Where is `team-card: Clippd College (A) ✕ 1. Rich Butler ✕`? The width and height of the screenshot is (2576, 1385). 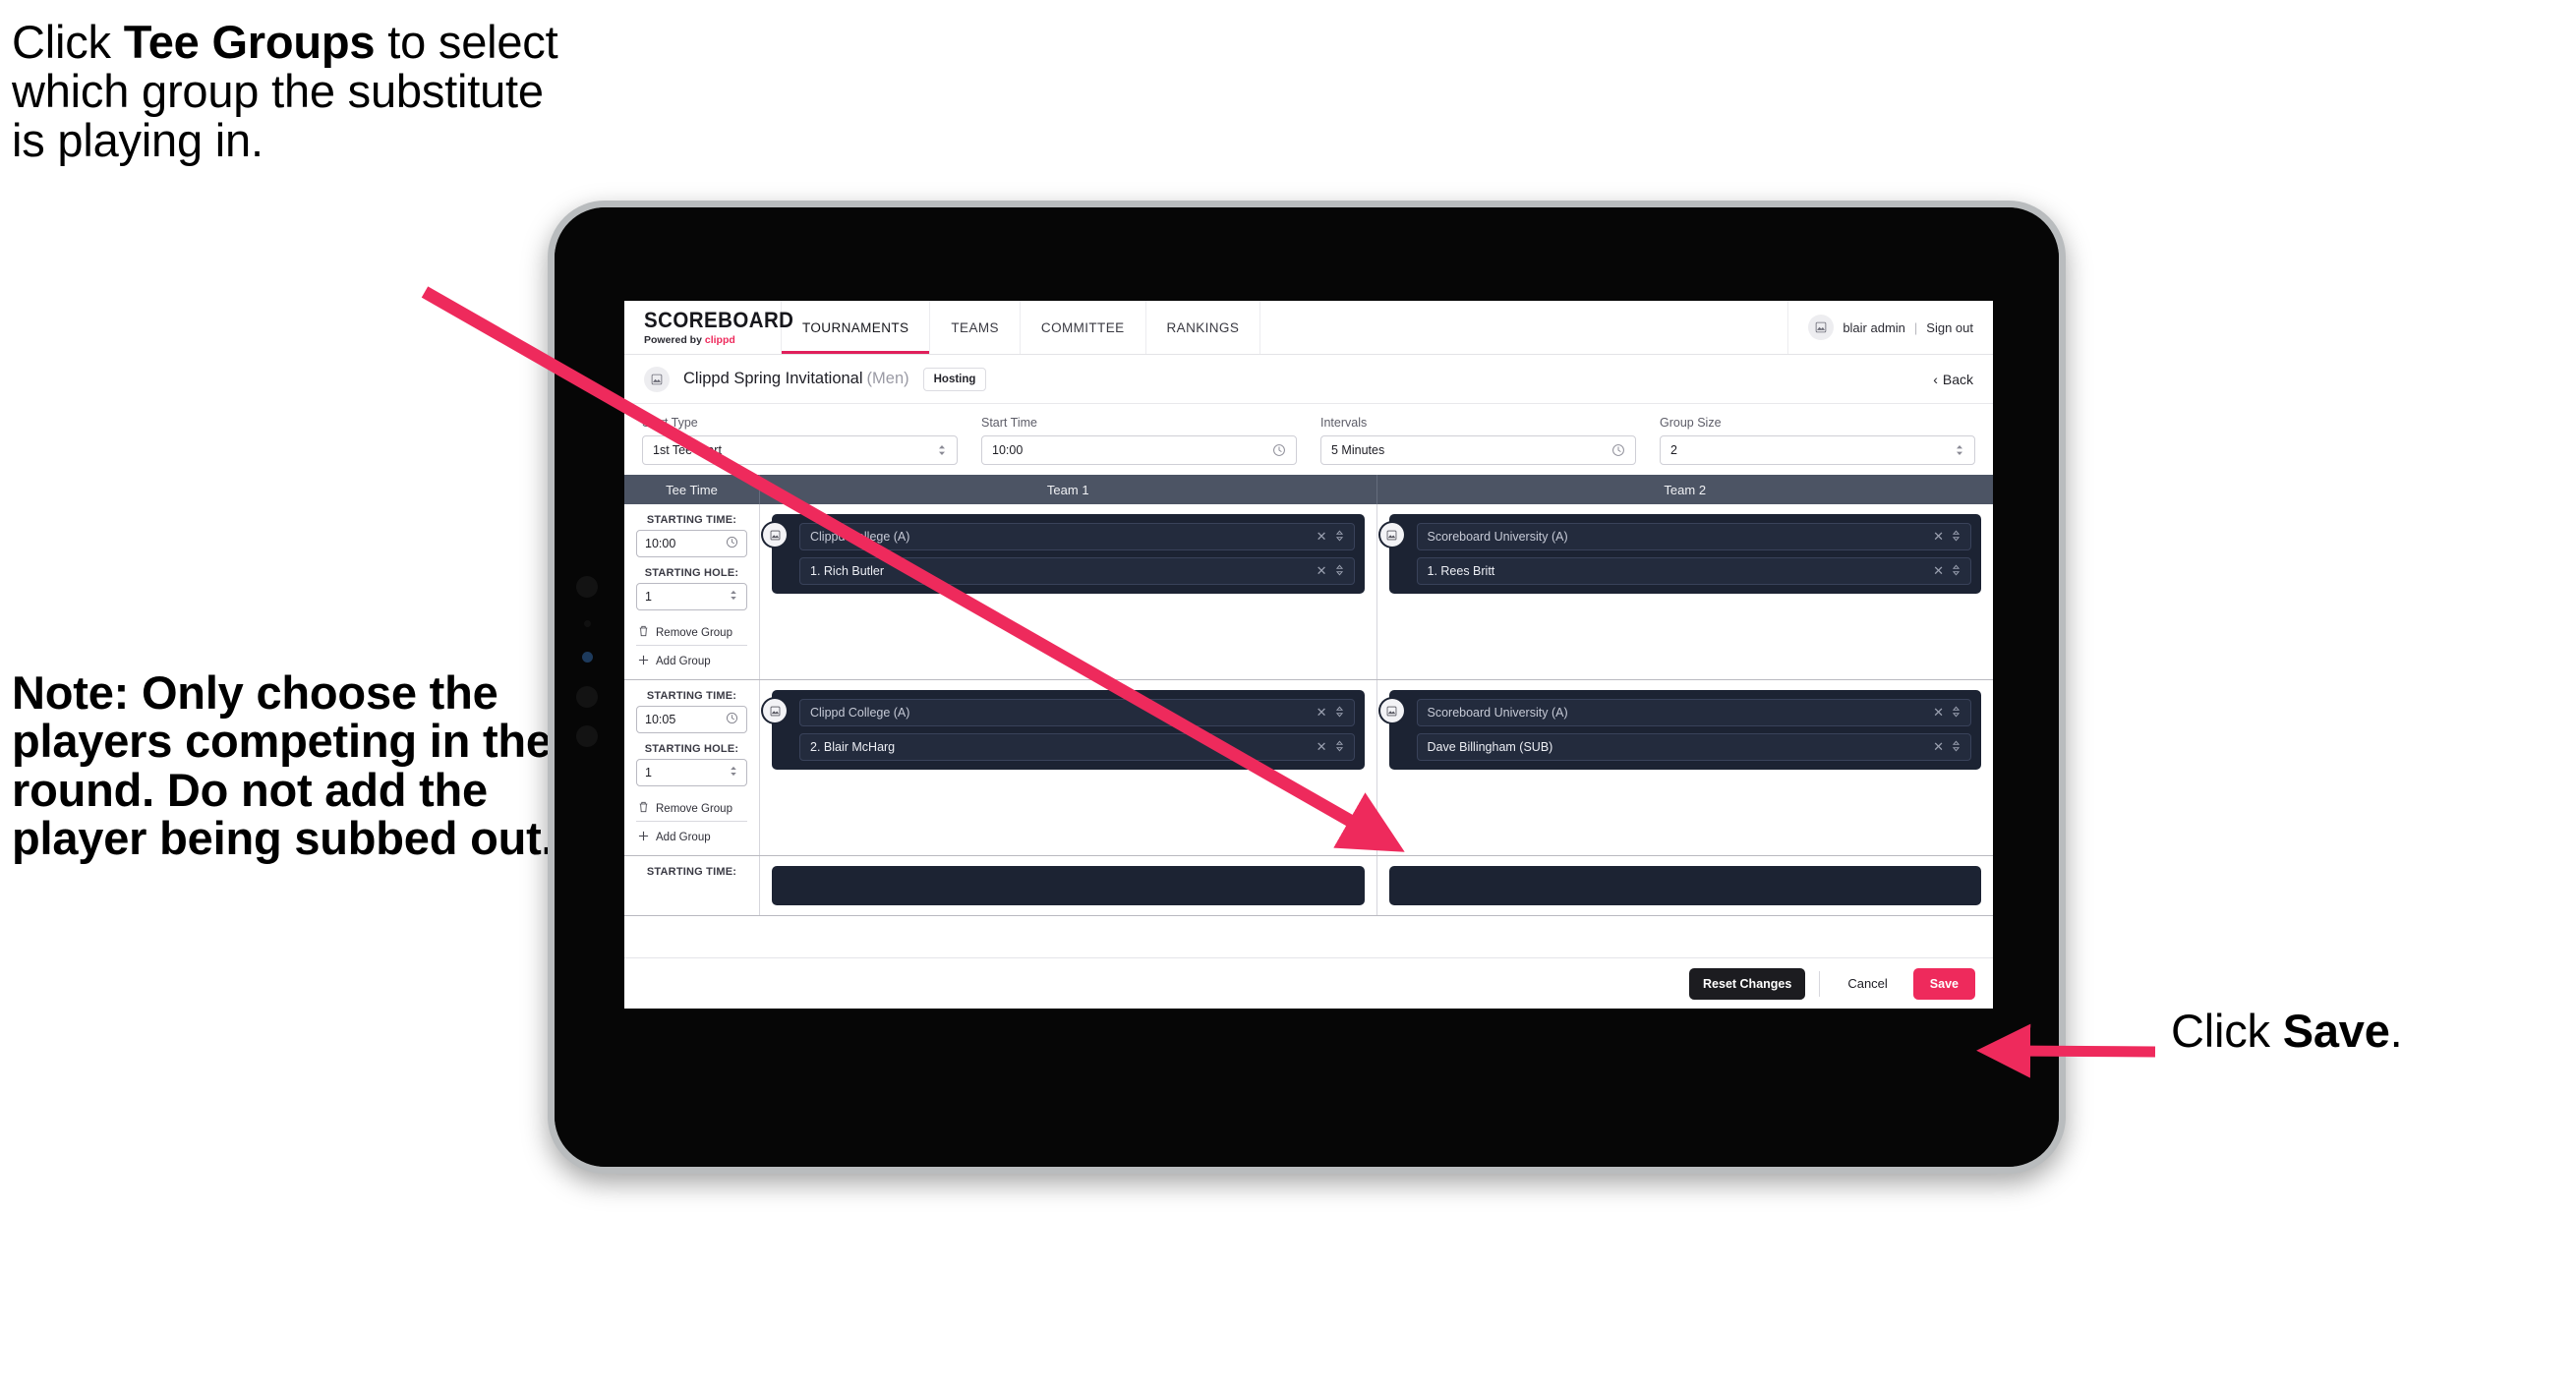
team-card: Clippd College (A) ✕ 1. Rich Butler ✕ is located at coordinates (1064, 554).